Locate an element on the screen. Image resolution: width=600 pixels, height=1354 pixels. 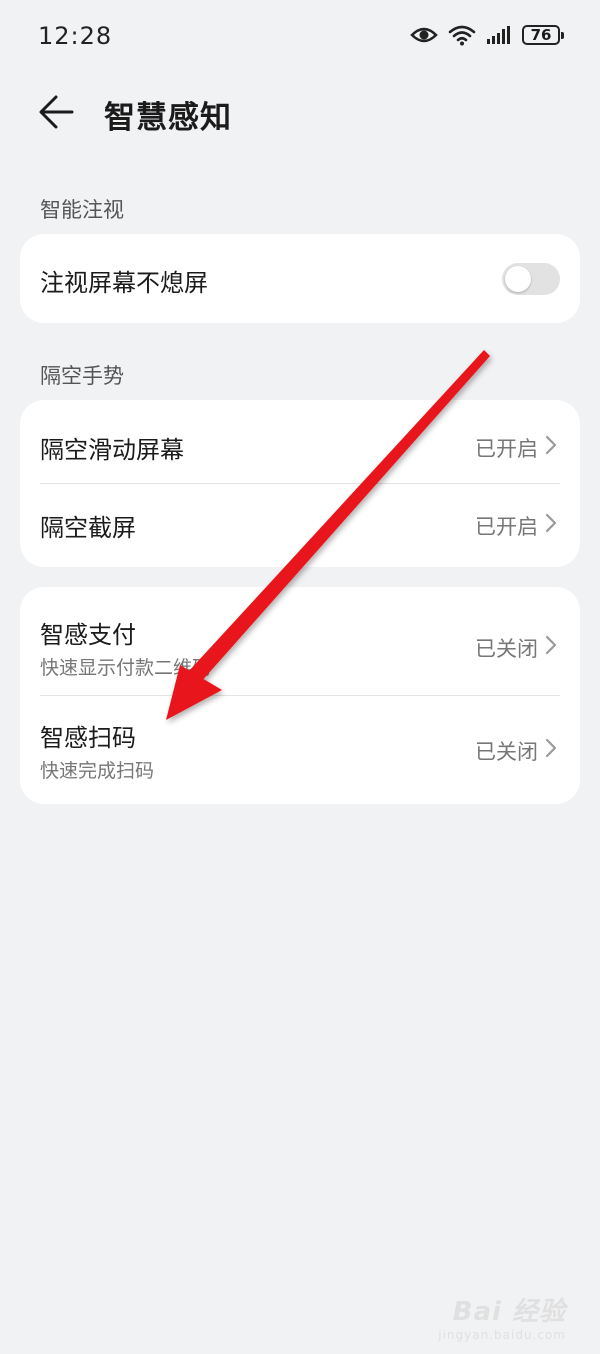
row-air-screenshot: 隔空截屏 已开启 is located at coordinates (300, 525).